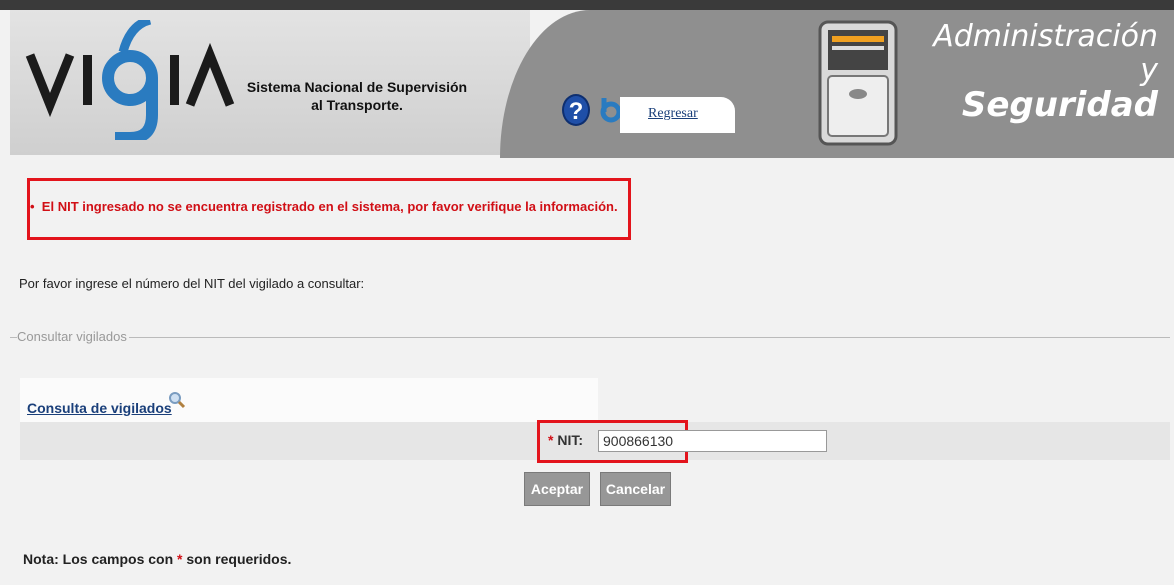 This screenshot has width=1174, height=585. What do you see at coordinates (590, 337) in the screenshot?
I see `fieldset-border` at bounding box center [590, 337].